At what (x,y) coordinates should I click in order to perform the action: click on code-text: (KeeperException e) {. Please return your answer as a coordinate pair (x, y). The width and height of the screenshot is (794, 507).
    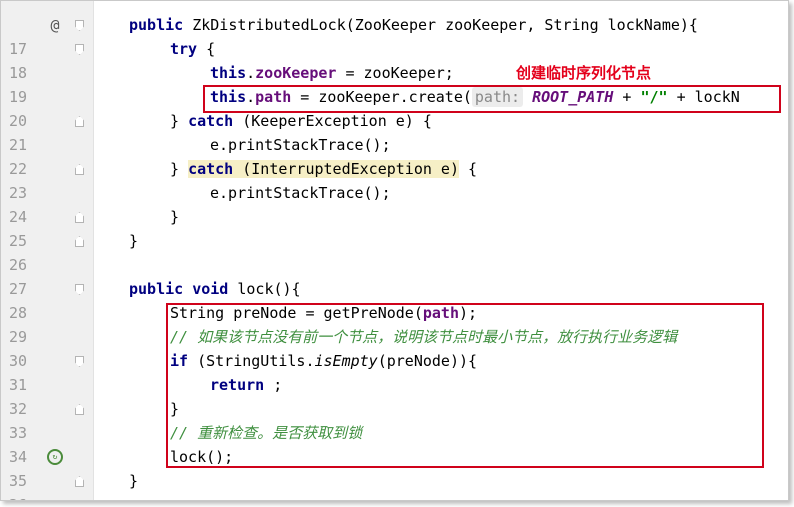
    Looking at the image, I should click on (332, 121).